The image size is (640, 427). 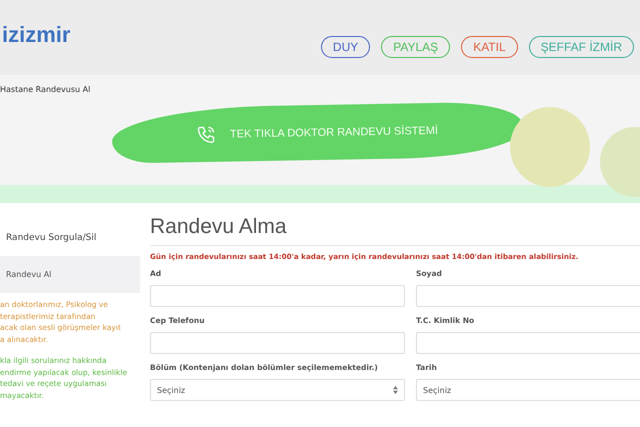 What do you see at coordinates (345, 47) in the screenshot?
I see `nav-link: DUY` at bounding box center [345, 47].